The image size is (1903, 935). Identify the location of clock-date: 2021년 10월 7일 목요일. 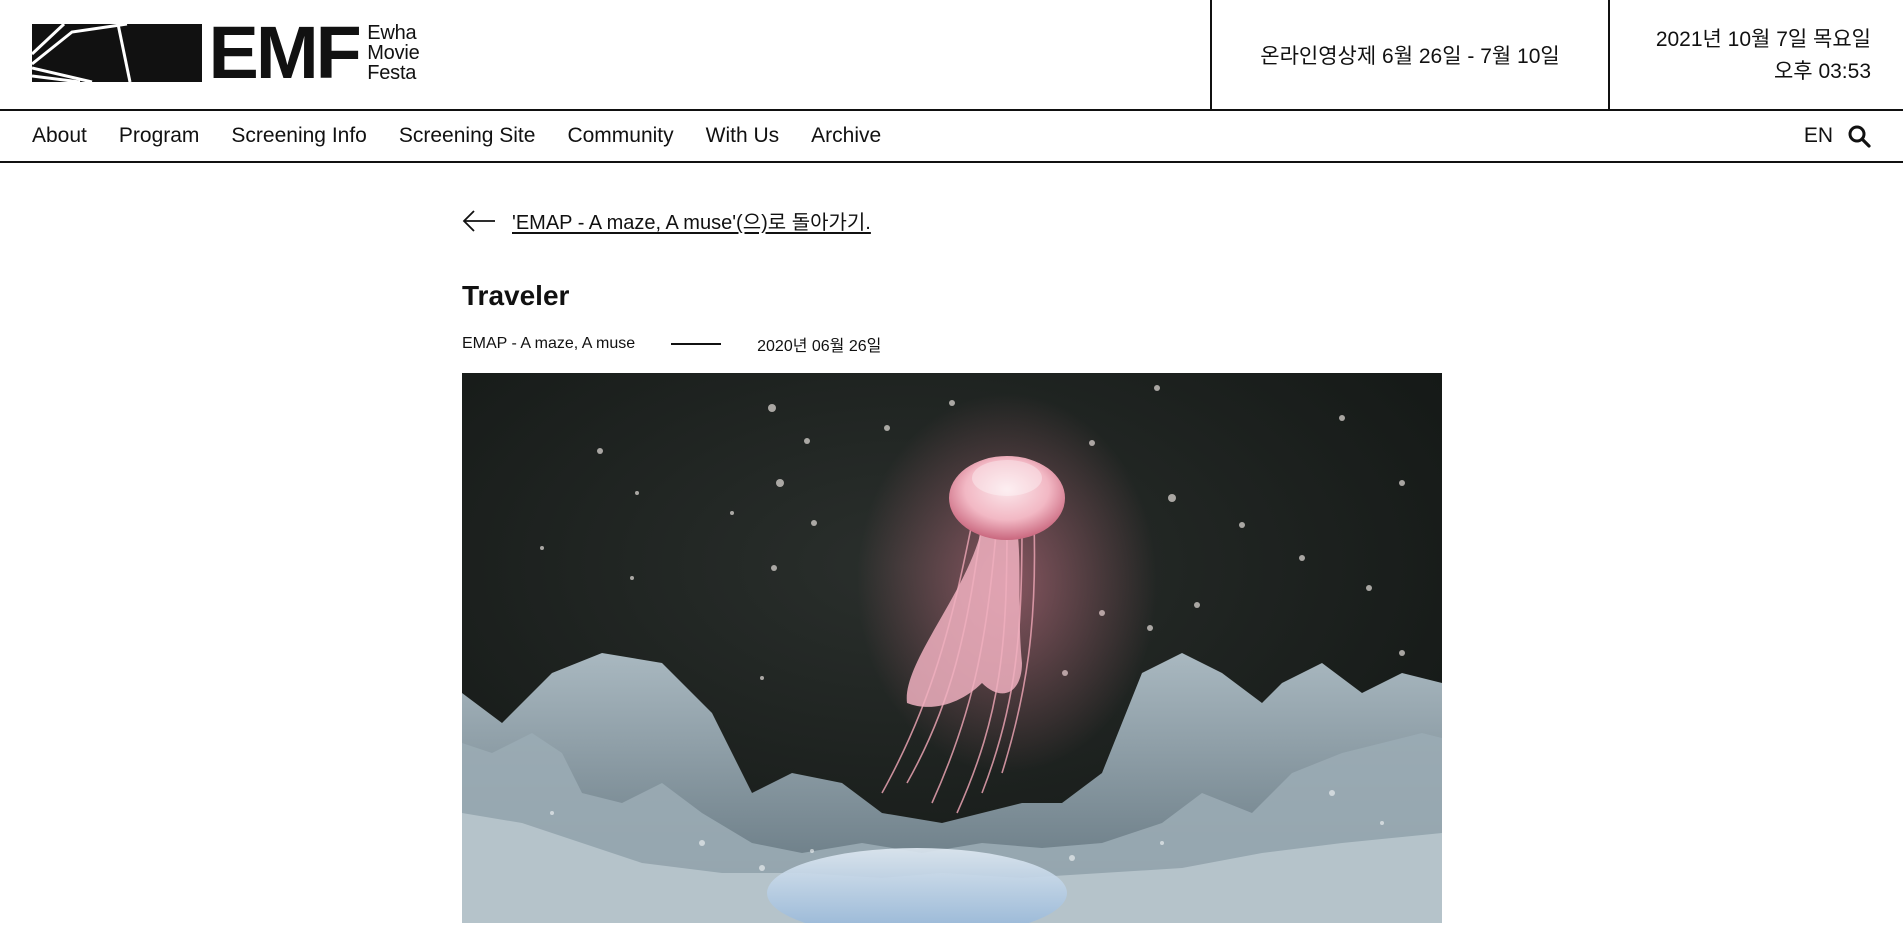
(1763, 39).